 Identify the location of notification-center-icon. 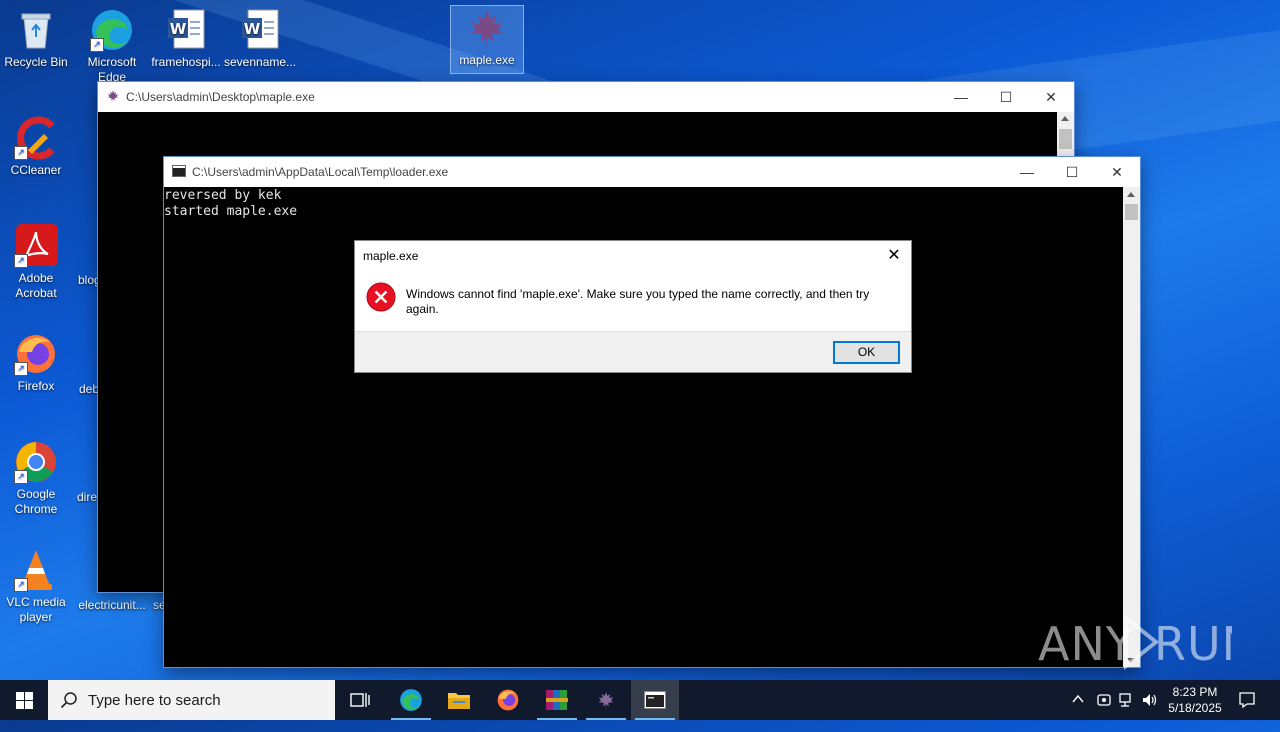
(1247, 711).